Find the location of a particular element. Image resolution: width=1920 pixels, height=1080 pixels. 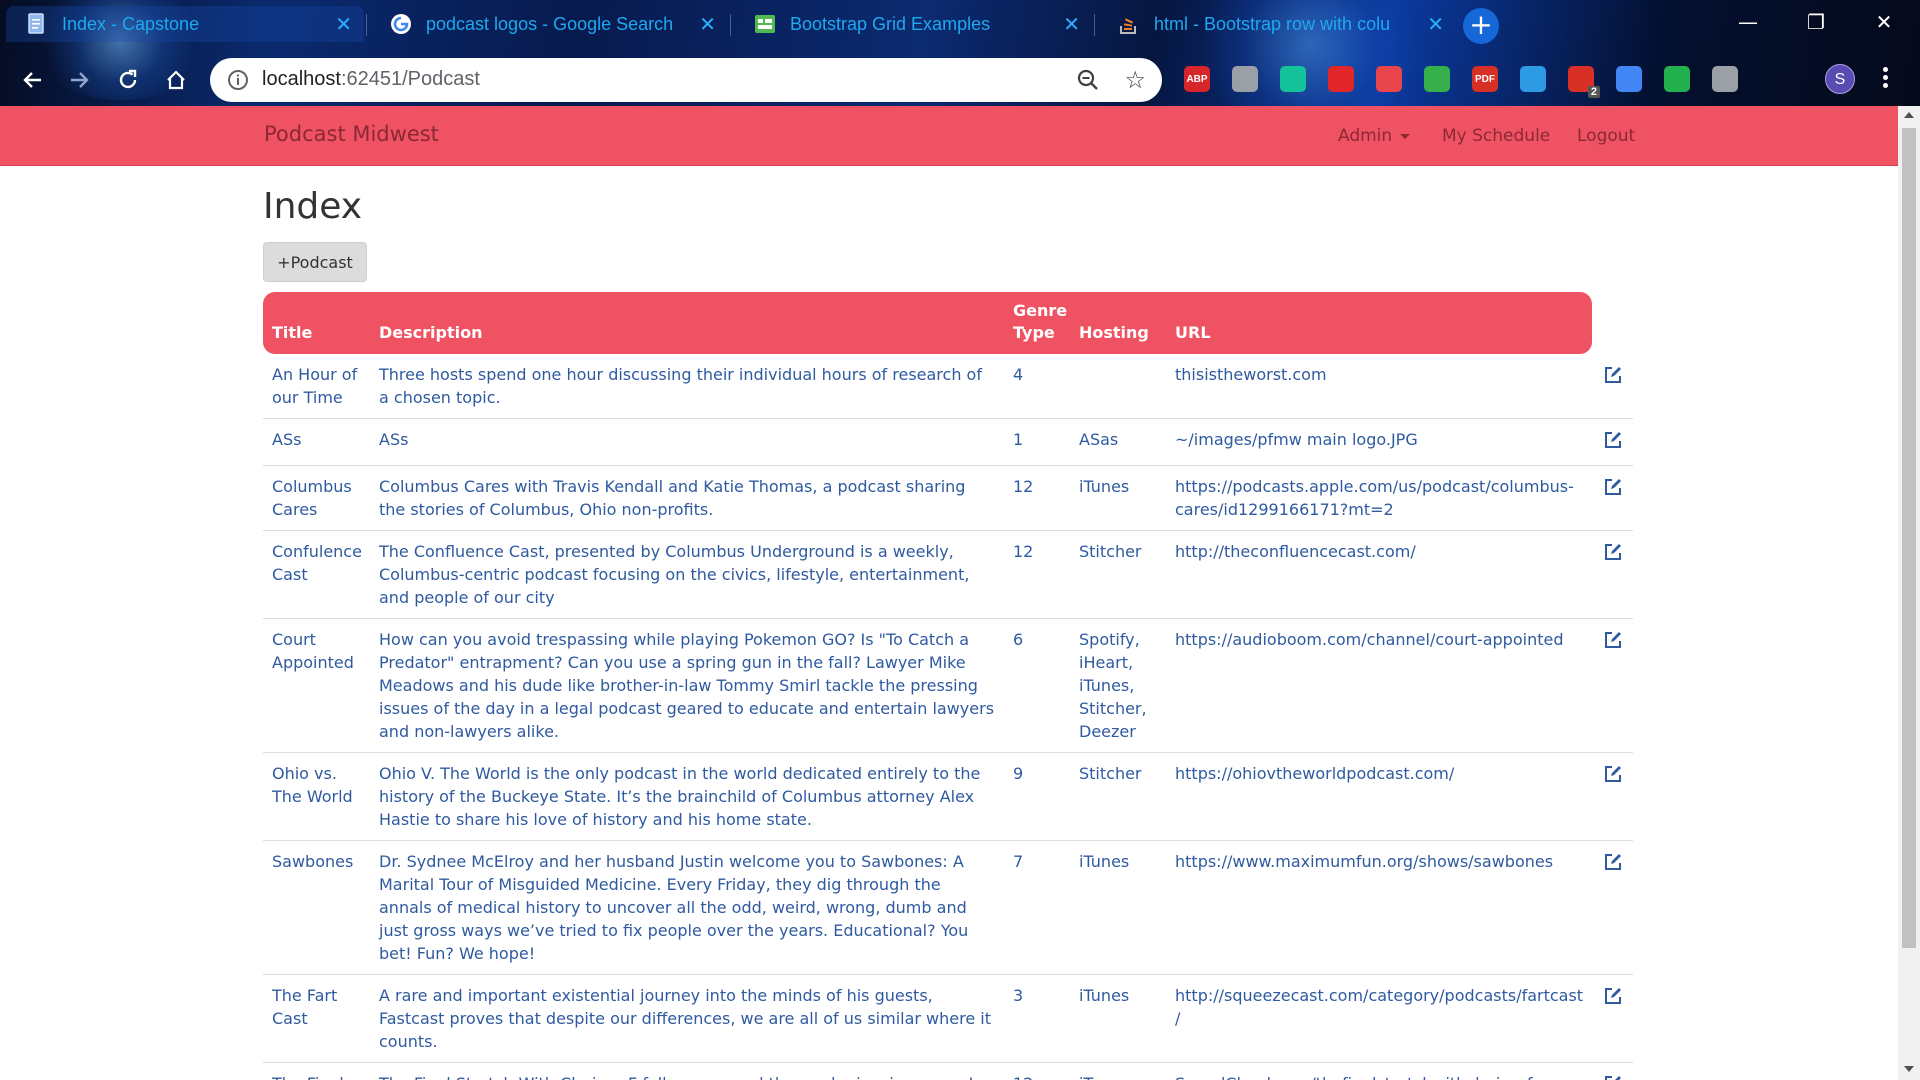

browser-tab-podcast-logos: podcast logos - Google Search ✕ is located at coordinates (549, 24).